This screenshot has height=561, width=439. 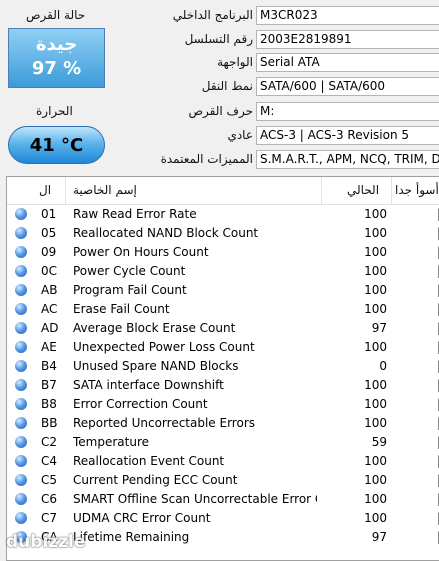 What do you see at coordinates (164, 423) in the screenshot?
I see `attribute-name: Reported Uncorrectable Errors` at bounding box center [164, 423].